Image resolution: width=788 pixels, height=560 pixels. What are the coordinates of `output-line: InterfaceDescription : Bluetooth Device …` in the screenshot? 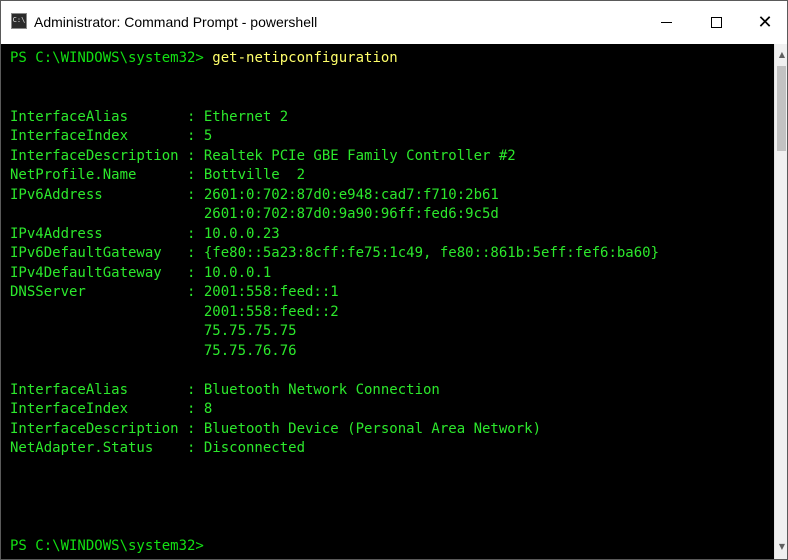 It's located at (276, 428).